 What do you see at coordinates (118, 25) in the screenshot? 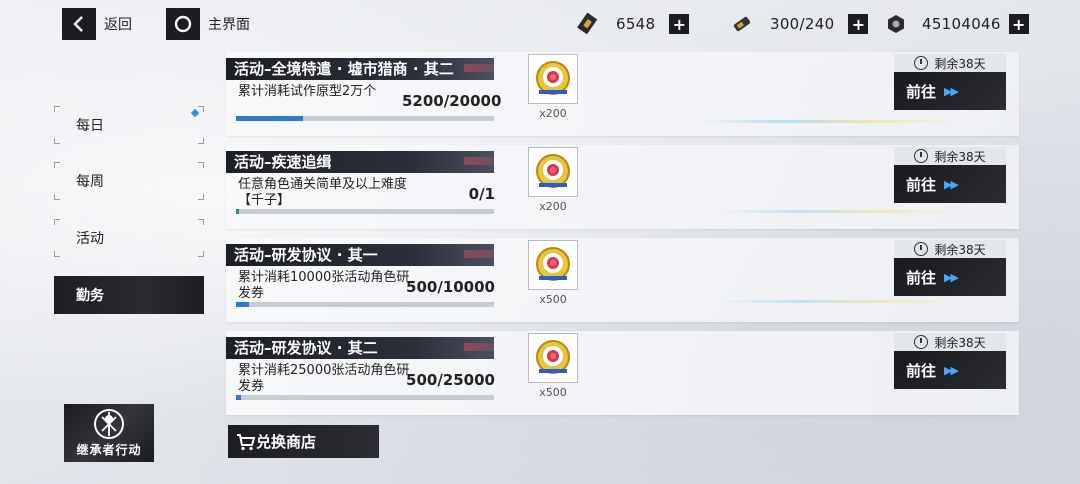
I see `back-label: 返回` at bounding box center [118, 25].